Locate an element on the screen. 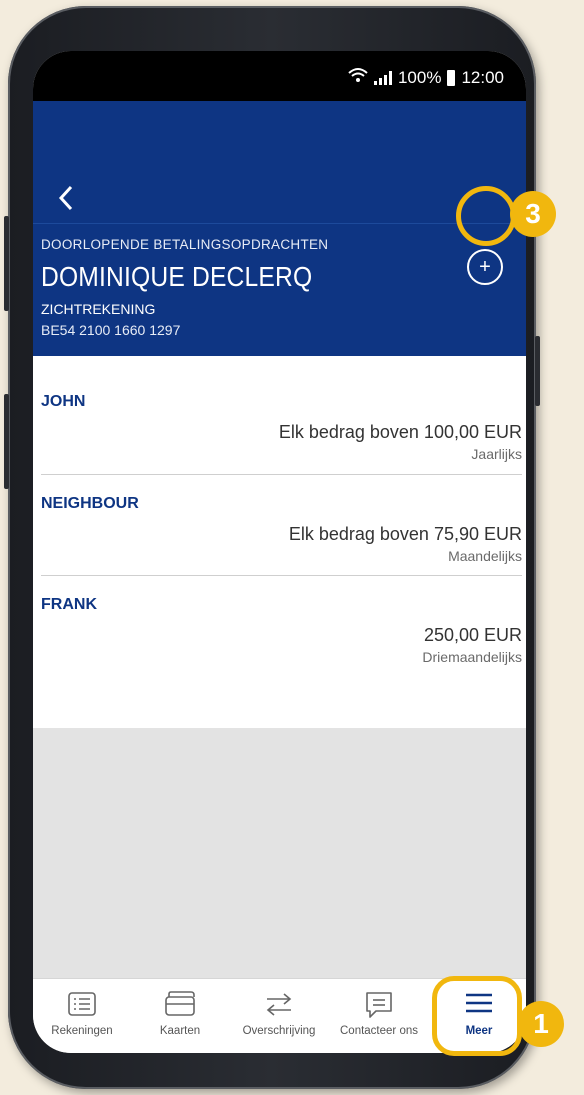 Image resolution: width=584 pixels, height=1095 pixels. payee-name: NEIGHBOUR is located at coordinates (90, 503).